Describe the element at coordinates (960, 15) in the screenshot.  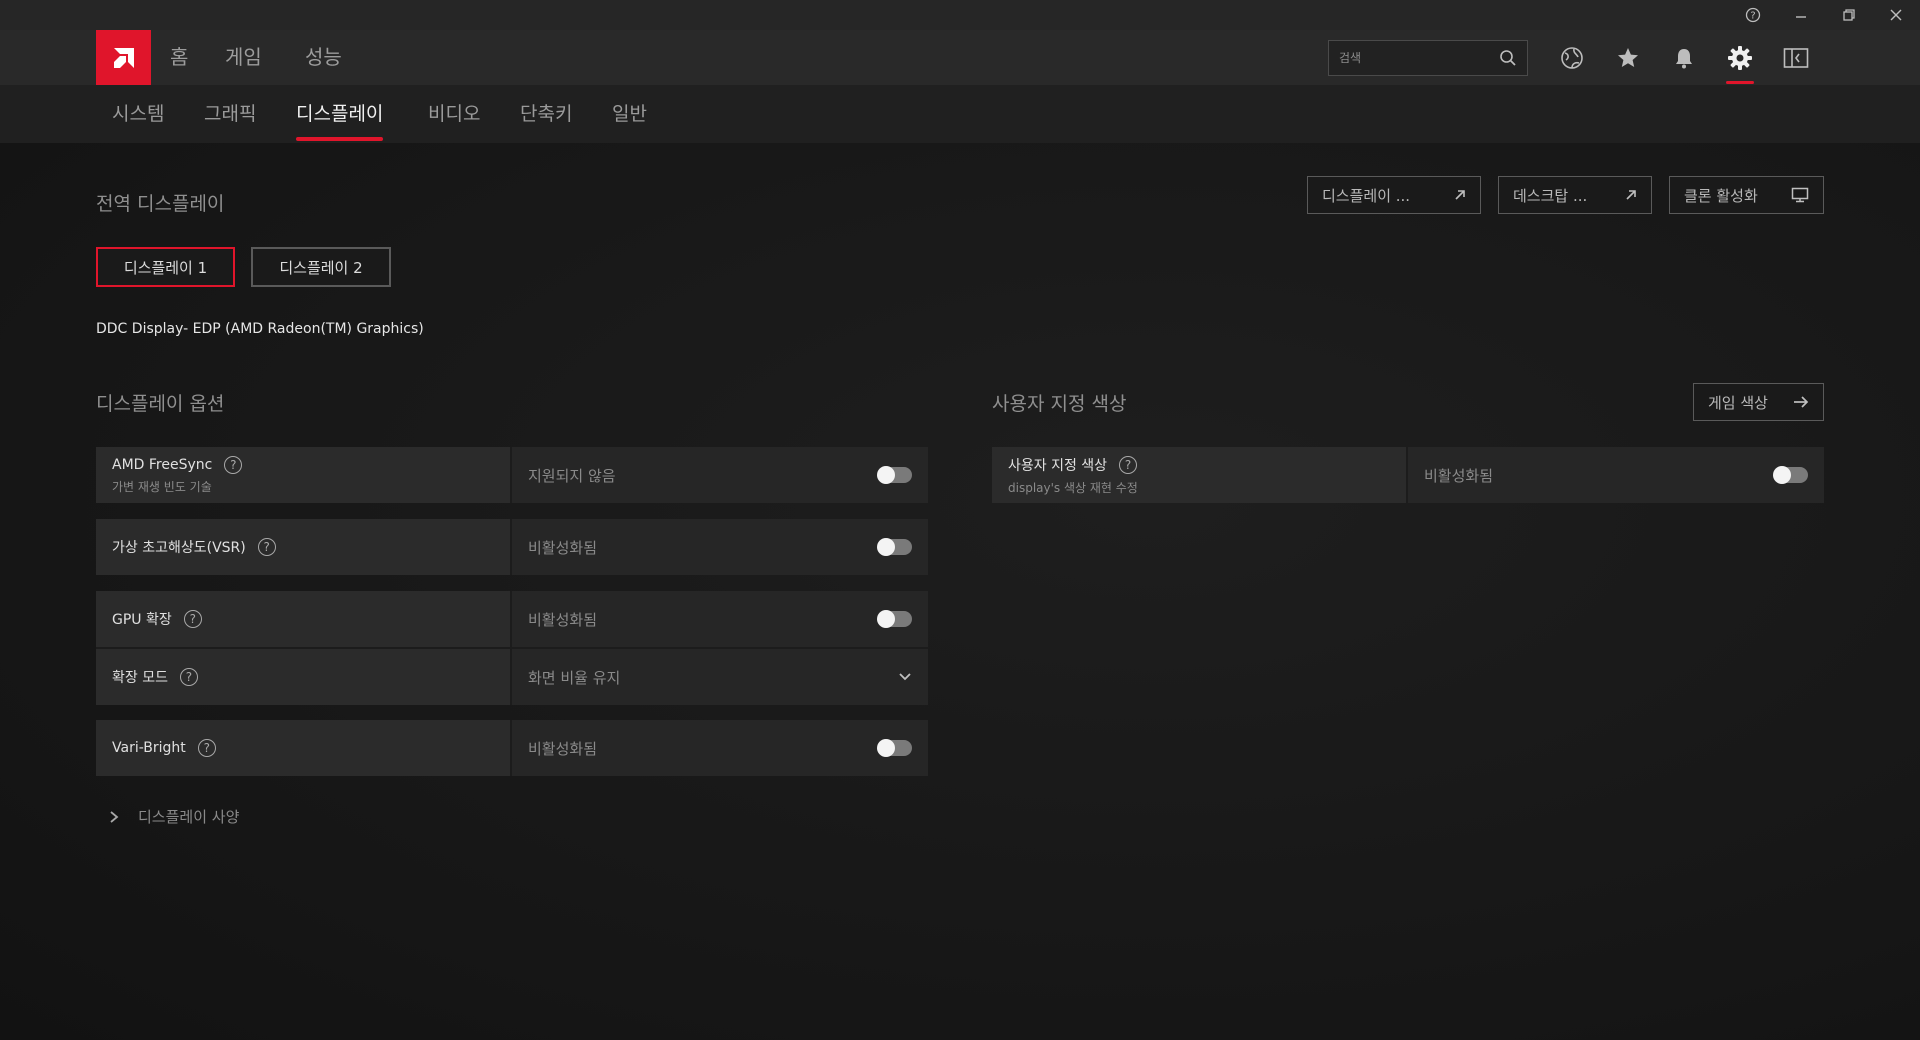
I see `title-bar: ?` at that location.